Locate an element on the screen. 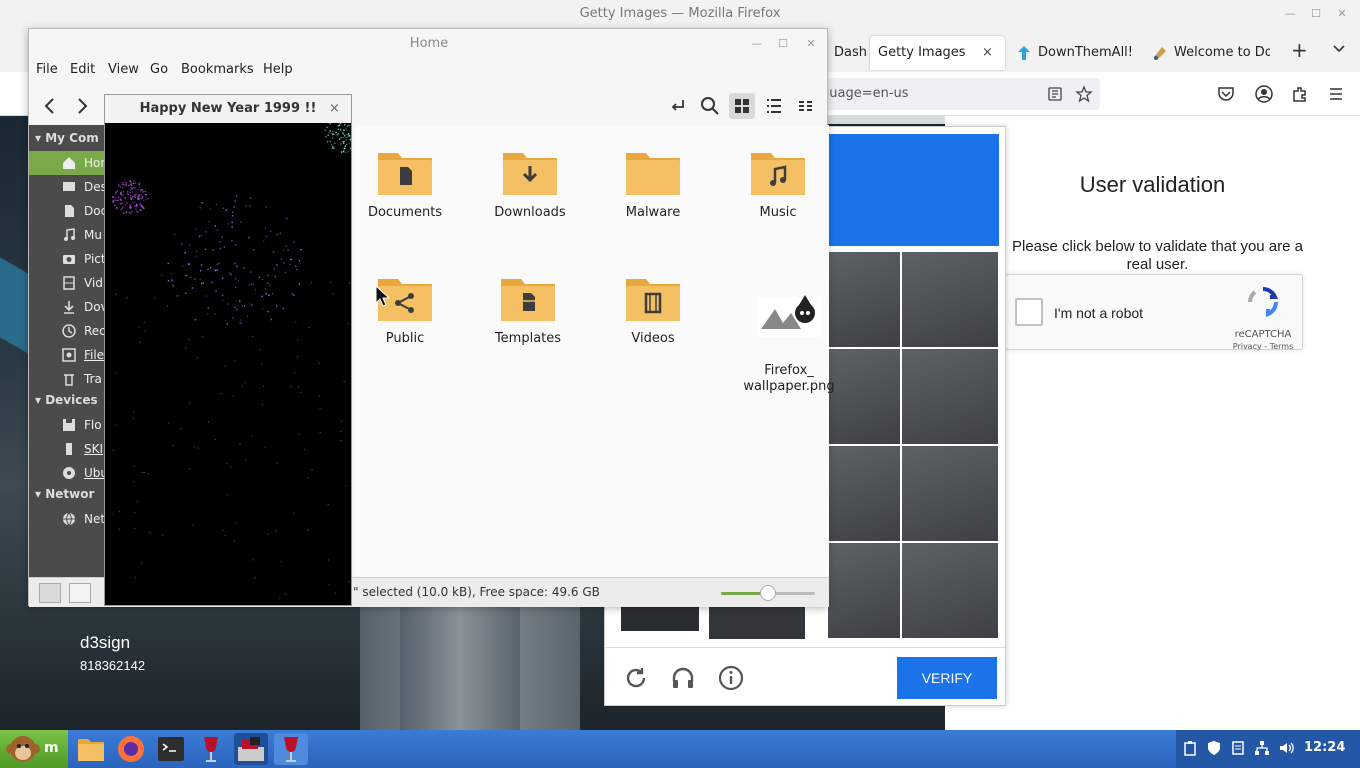 The height and width of the screenshot is (768, 1360). menu-help: Help is located at coordinates (278, 69).